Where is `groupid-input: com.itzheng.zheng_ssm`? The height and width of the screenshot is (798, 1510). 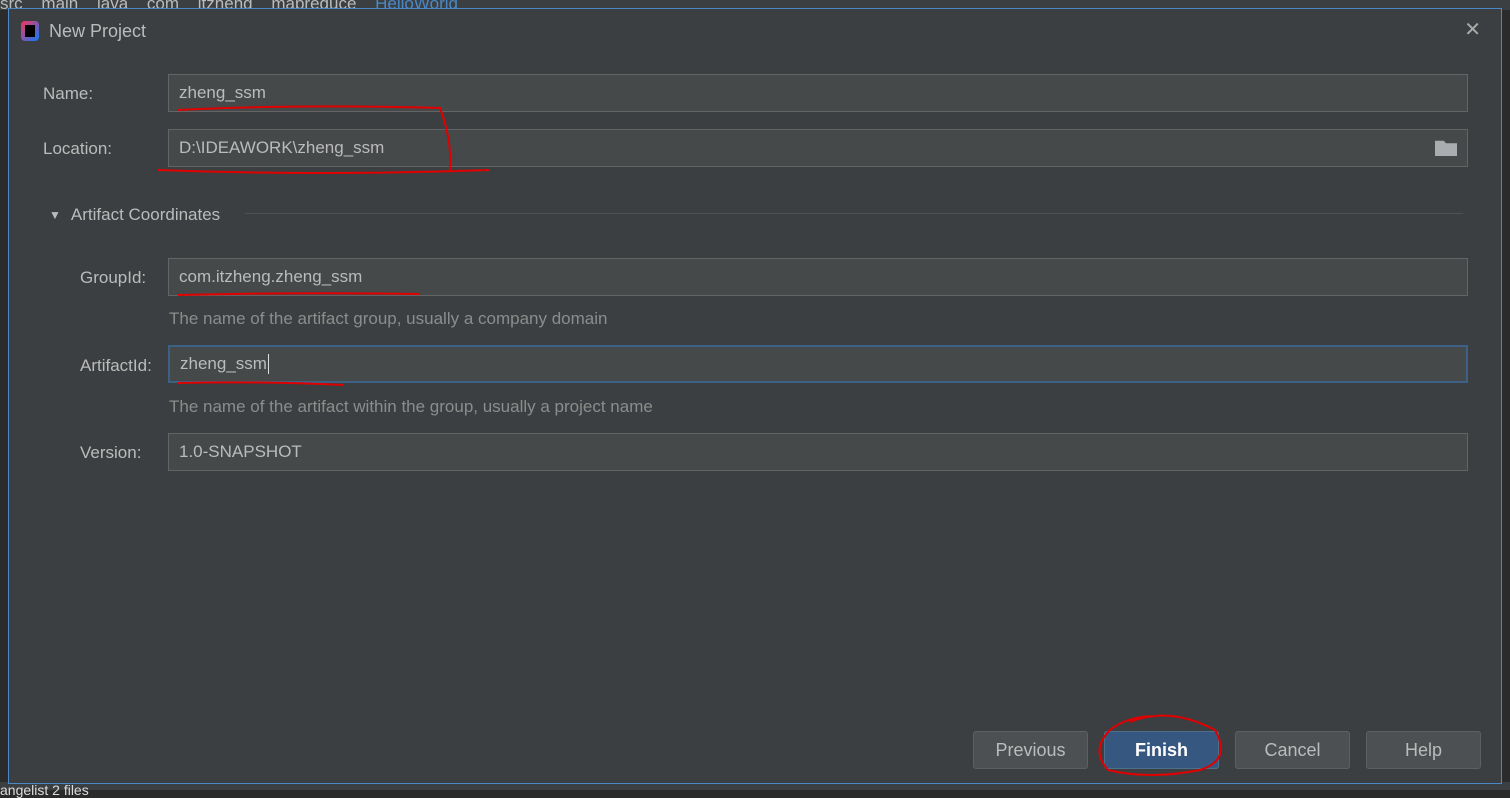 groupid-input: com.itzheng.zheng_ssm is located at coordinates (818, 277).